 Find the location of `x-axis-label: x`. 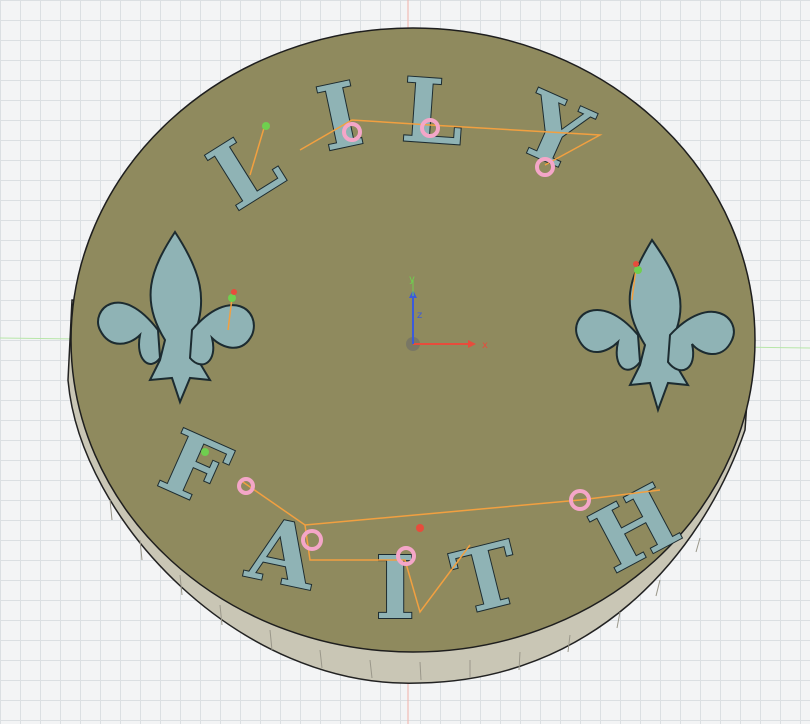

x-axis-label: x is located at coordinates (485, 345).